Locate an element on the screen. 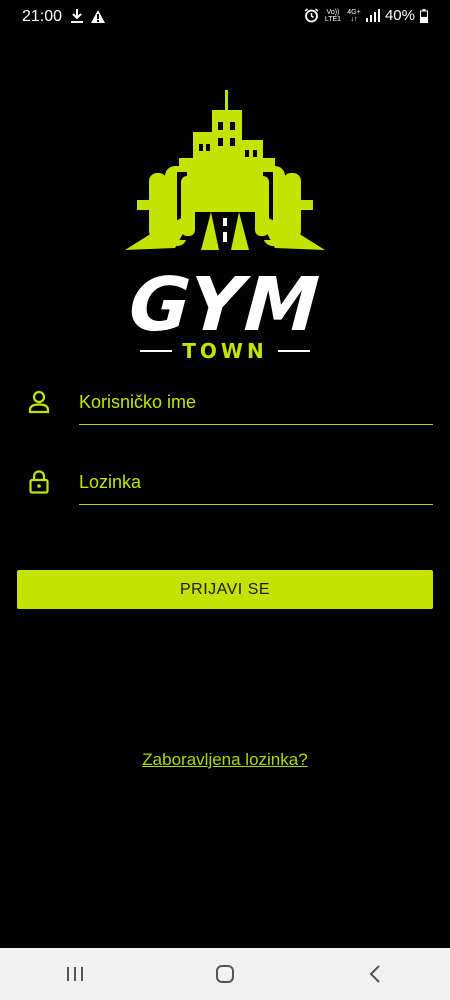 The image size is (450, 1000). alarm-icon is located at coordinates (311, 15).